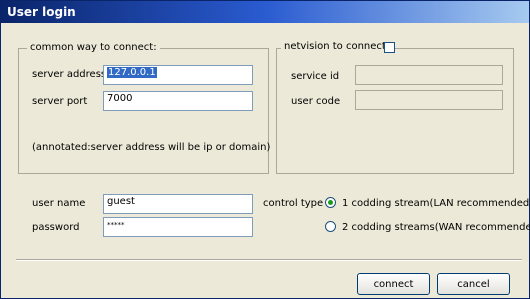 The image size is (530, 299). What do you see at coordinates (473, 284) in the screenshot?
I see `cancel-button: cancel` at bounding box center [473, 284].